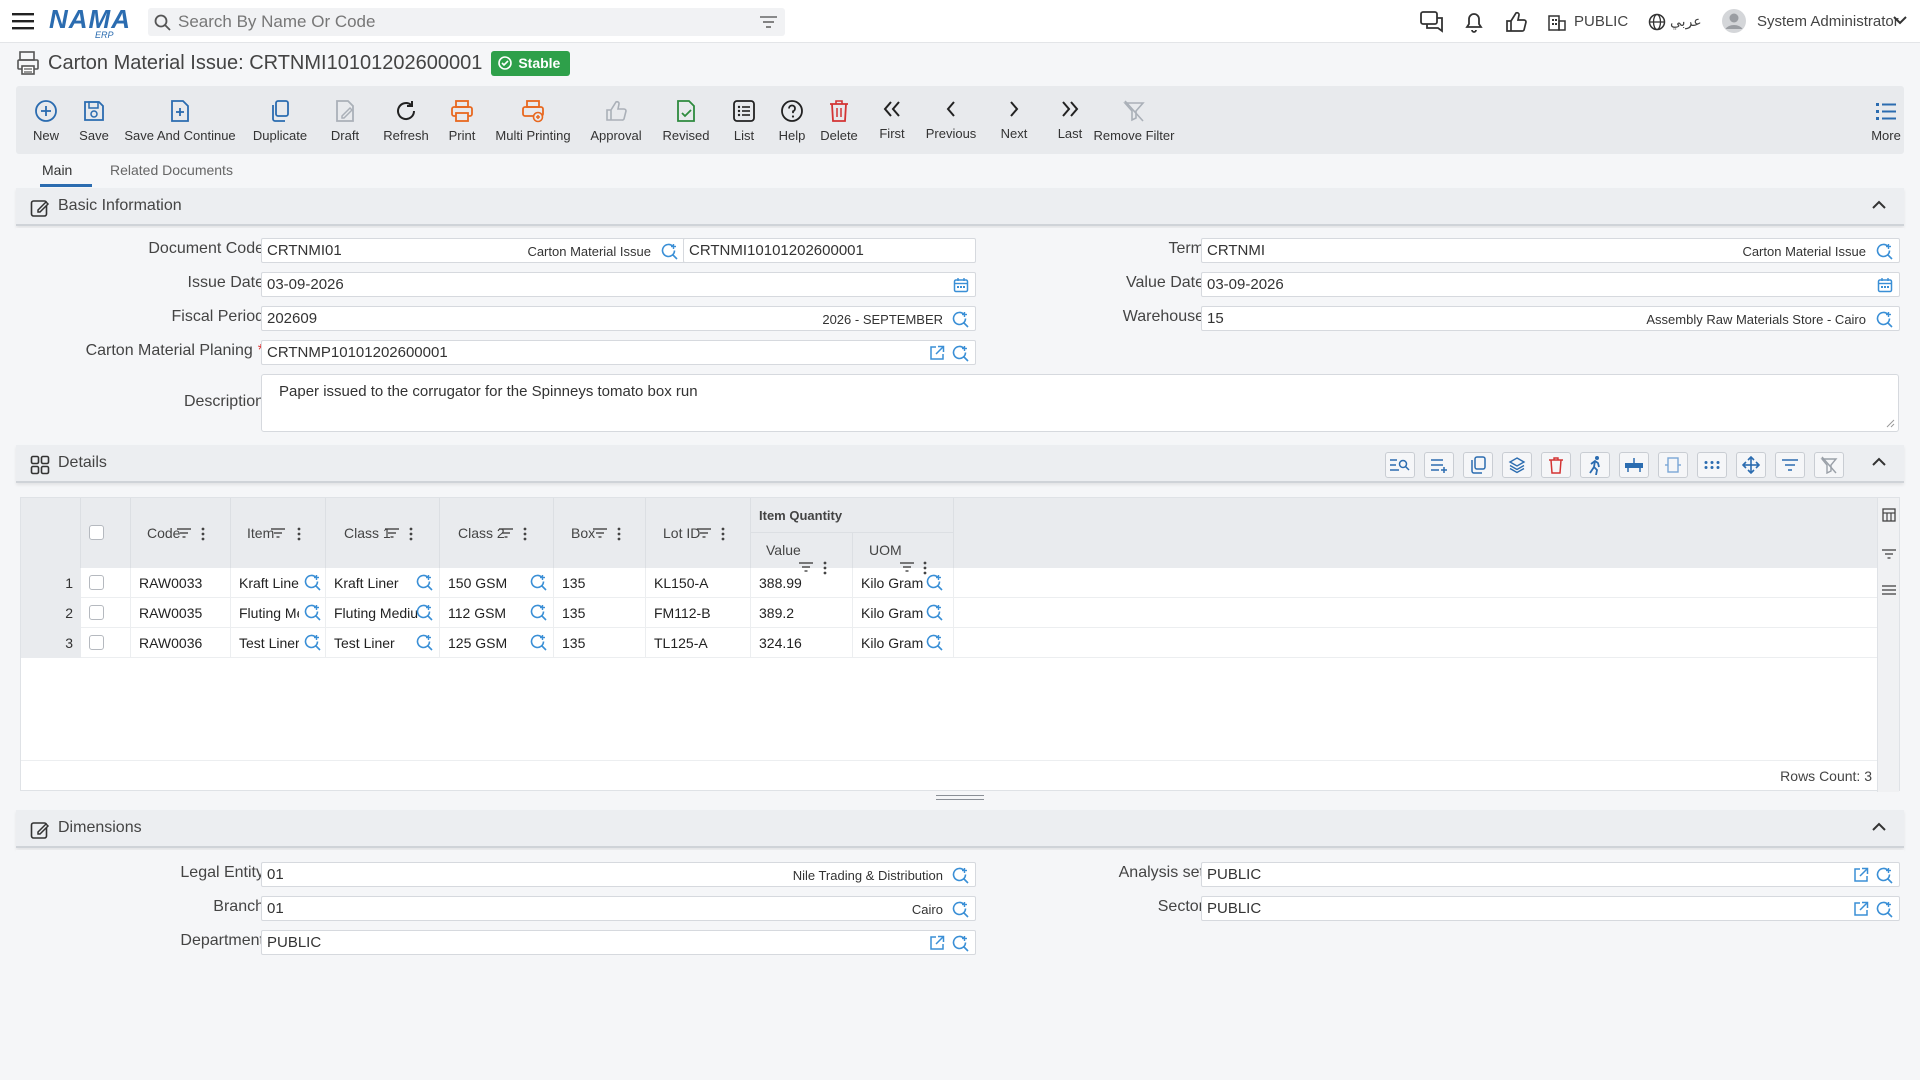  What do you see at coordinates (1550, 318) in the screenshot?
I see `warehouse-field: 15 Assembly Raw Materials Store - Cairo` at bounding box center [1550, 318].